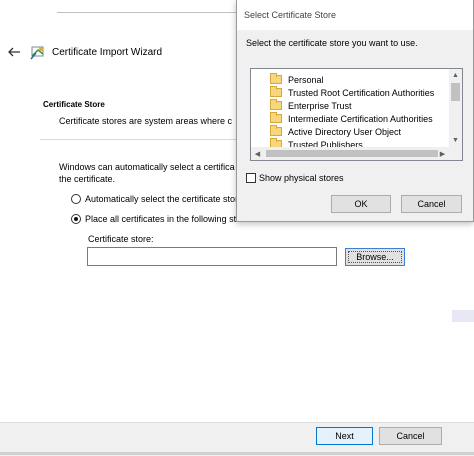  I want to click on radio-button-checked-icon, so click(76, 219).